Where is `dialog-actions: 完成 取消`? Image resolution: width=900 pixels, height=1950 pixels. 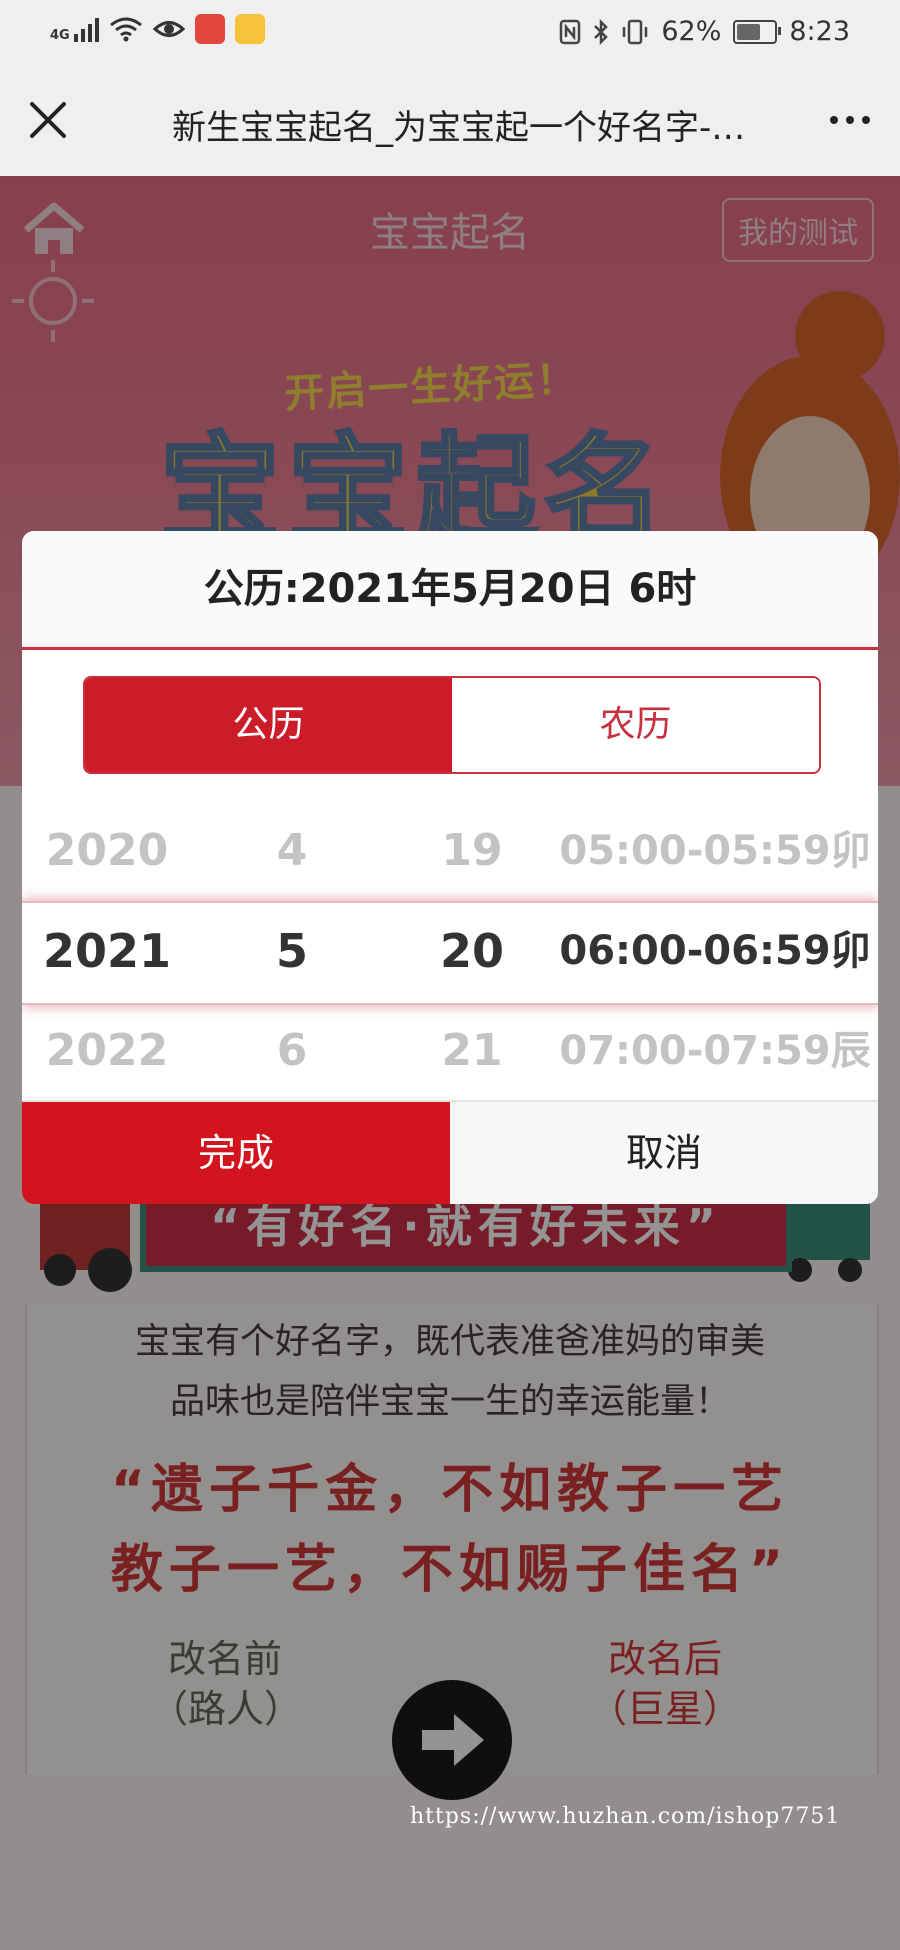 dialog-actions: 完成 取消 is located at coordinates (450, 1152).